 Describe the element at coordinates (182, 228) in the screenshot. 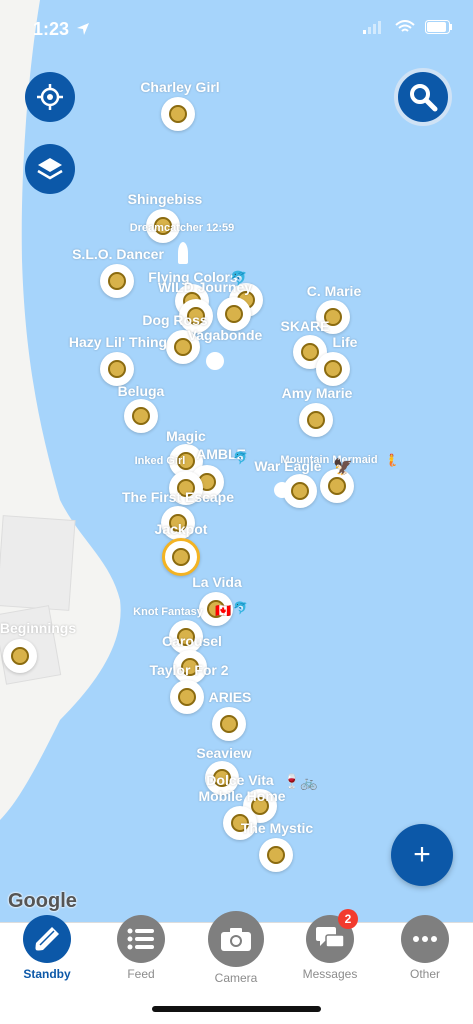

I see `vessel-label: Dreamcatcher 12:59` at that location.